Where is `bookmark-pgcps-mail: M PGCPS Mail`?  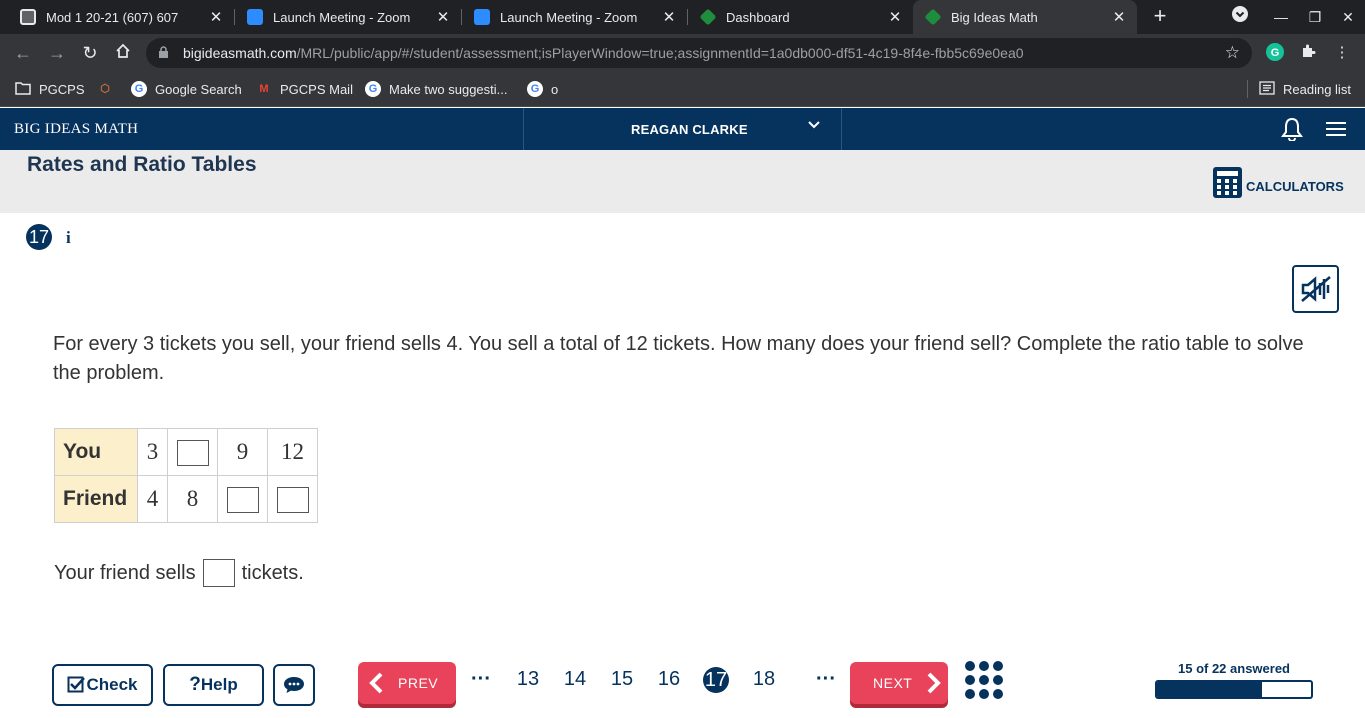 bookmark-pgcps-mail: M PGCPS Mail is located at coordinates (304, 89).